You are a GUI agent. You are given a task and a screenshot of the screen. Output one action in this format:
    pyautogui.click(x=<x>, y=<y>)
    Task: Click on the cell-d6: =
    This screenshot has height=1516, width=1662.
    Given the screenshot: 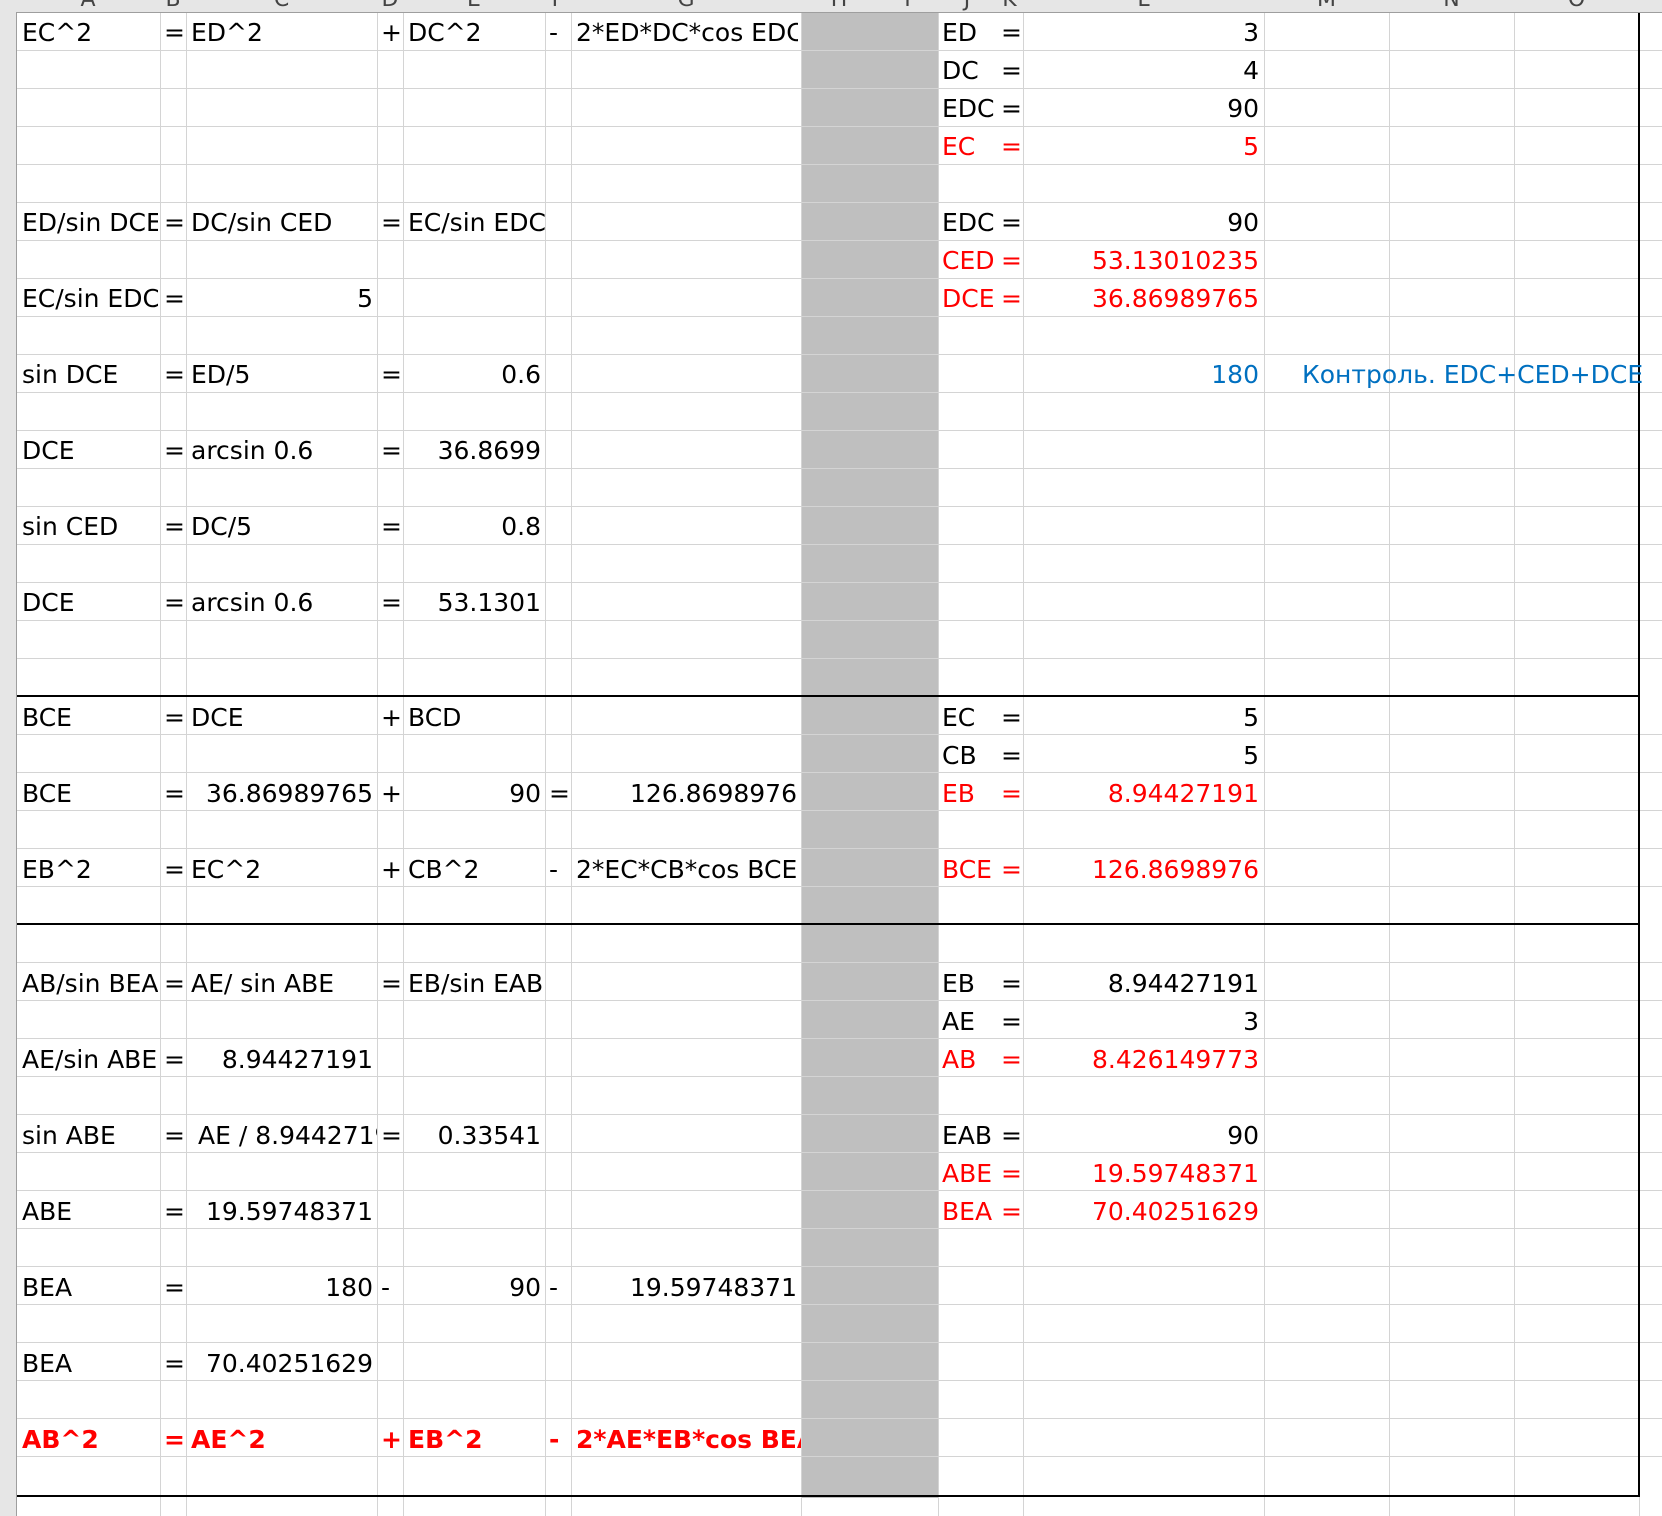 What is the action you would take?
    pyautogui.click(x=391, y=223)
    